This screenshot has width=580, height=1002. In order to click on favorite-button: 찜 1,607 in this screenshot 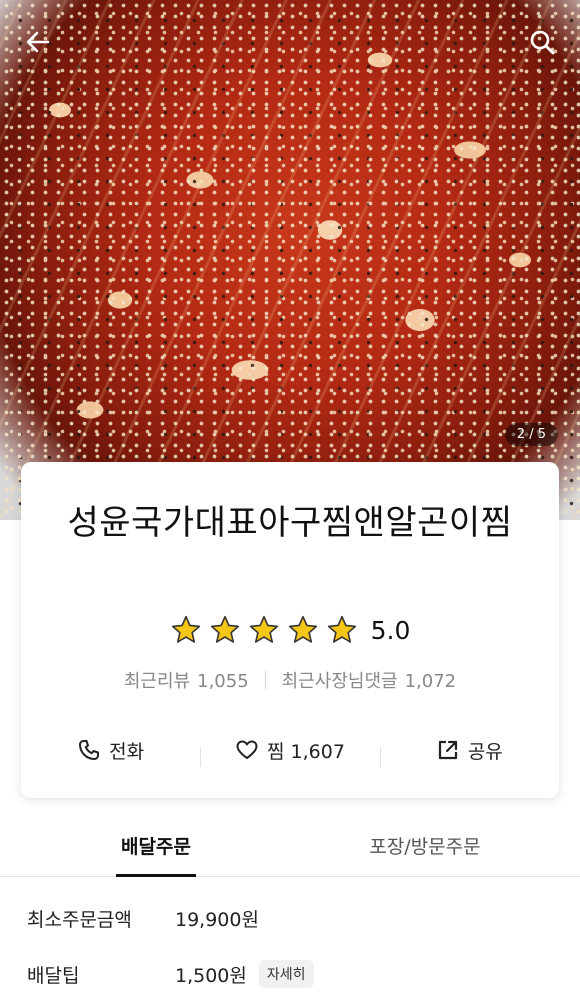, I will do `click(289, 752)`.